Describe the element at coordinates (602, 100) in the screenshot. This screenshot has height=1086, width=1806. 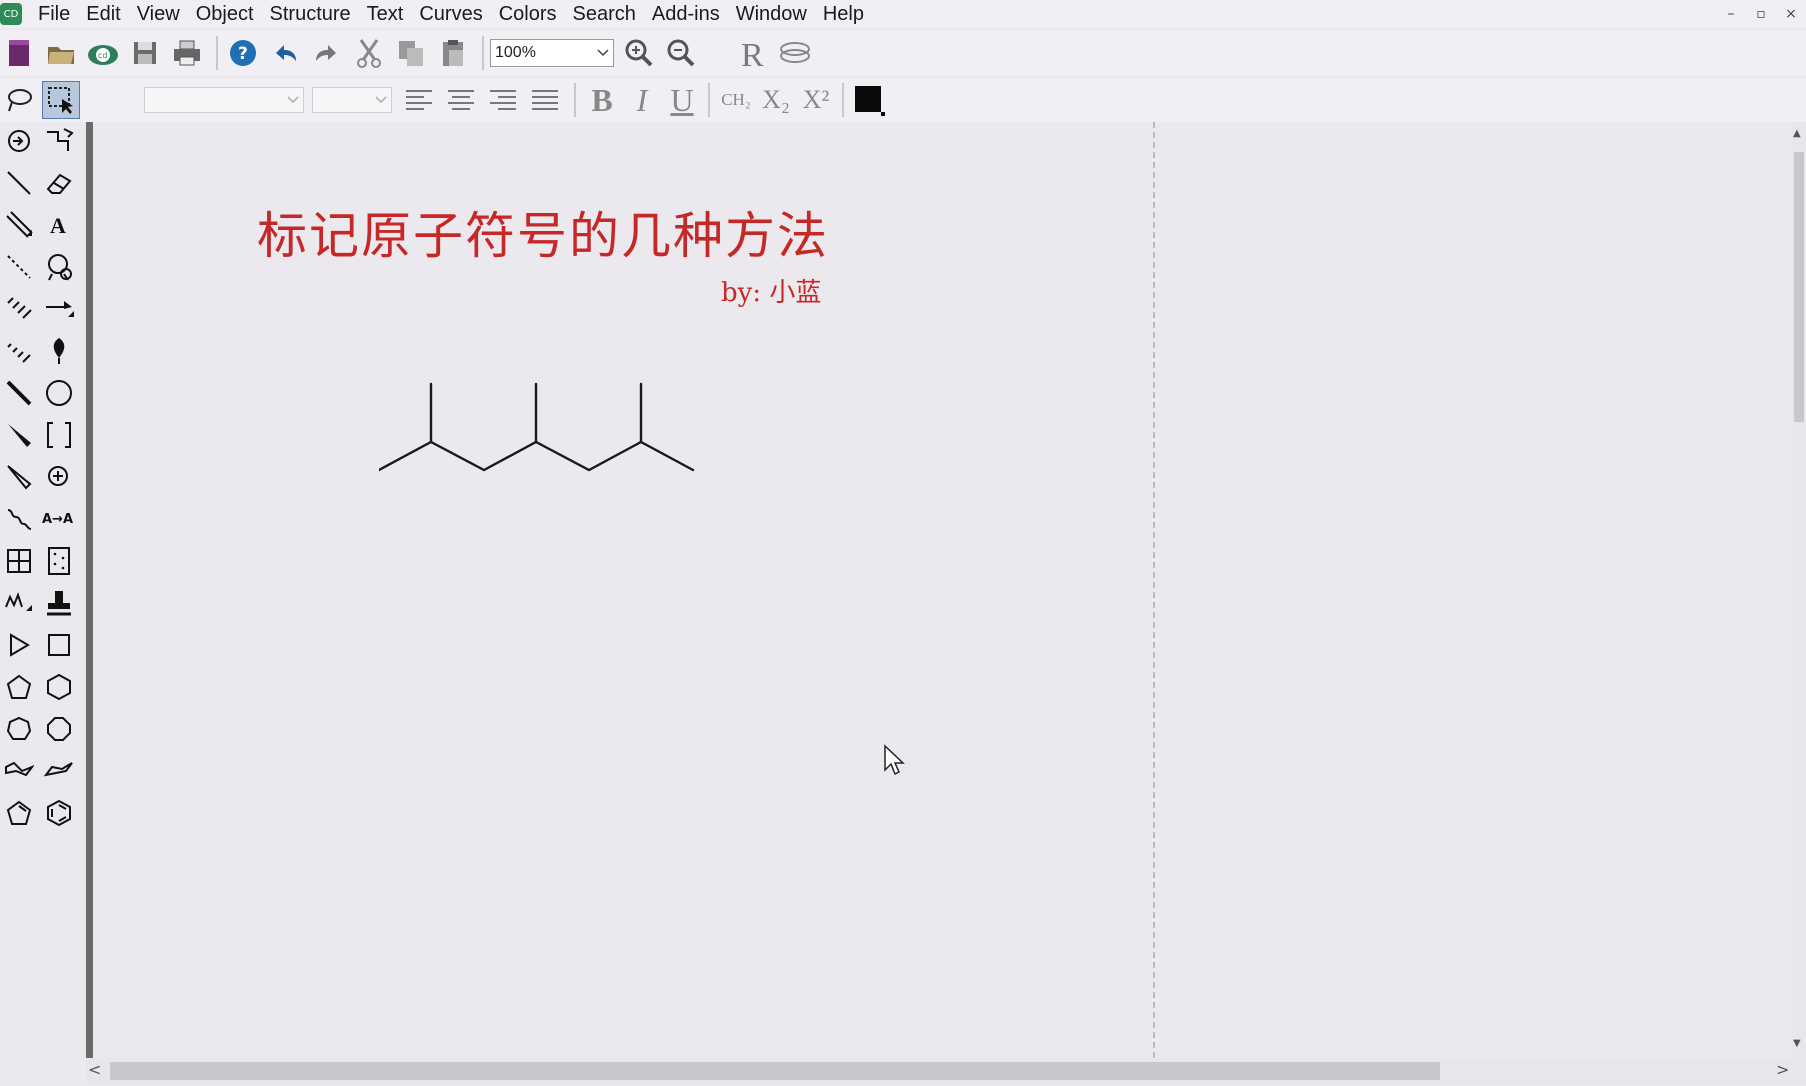
I see `bold-button: B` at that location.